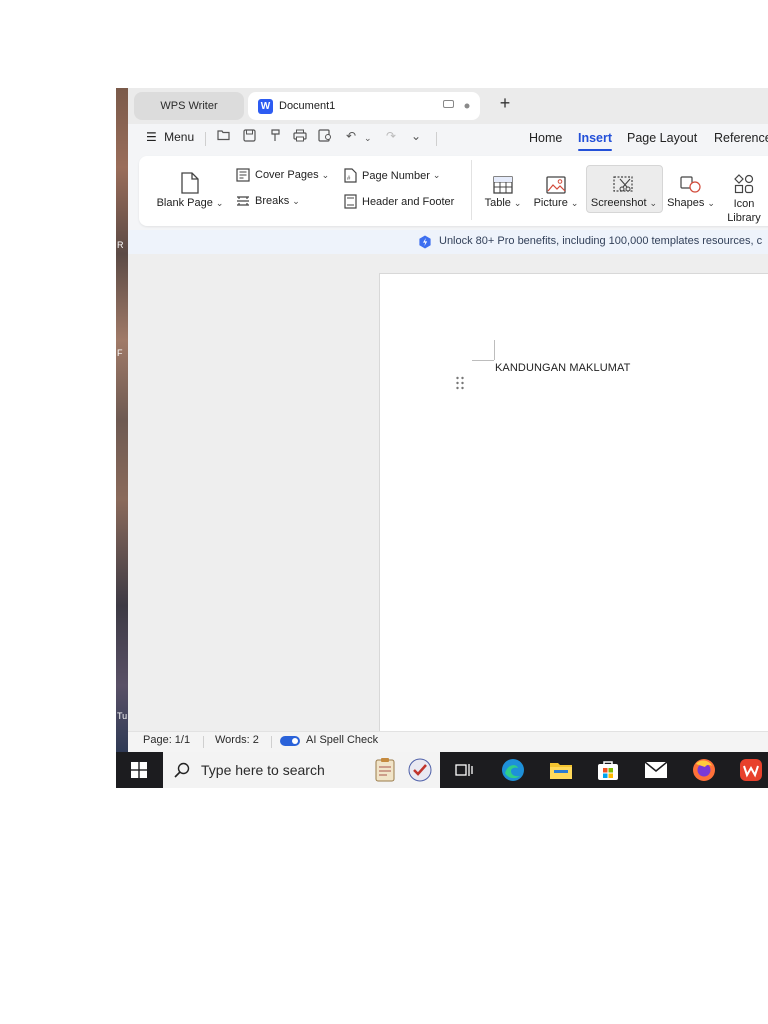  What do you see at coordinates (325, 137) in the screenshot?
I see `print-preview-icon` at bounding box center [325, 137].